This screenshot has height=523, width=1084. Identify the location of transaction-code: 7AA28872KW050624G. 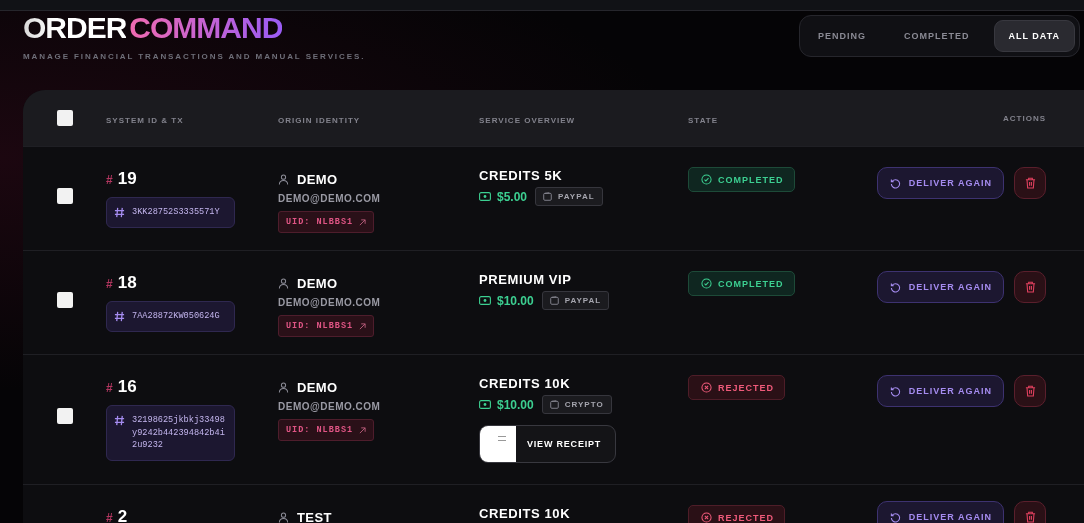
(176, 316).